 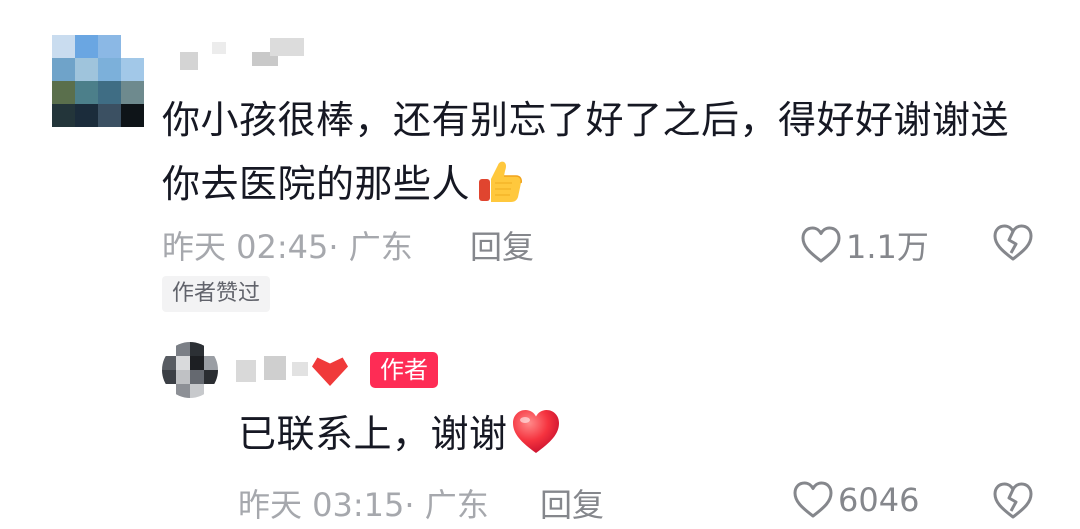 I want to click on author-avatar, so click(x=190, y=370).